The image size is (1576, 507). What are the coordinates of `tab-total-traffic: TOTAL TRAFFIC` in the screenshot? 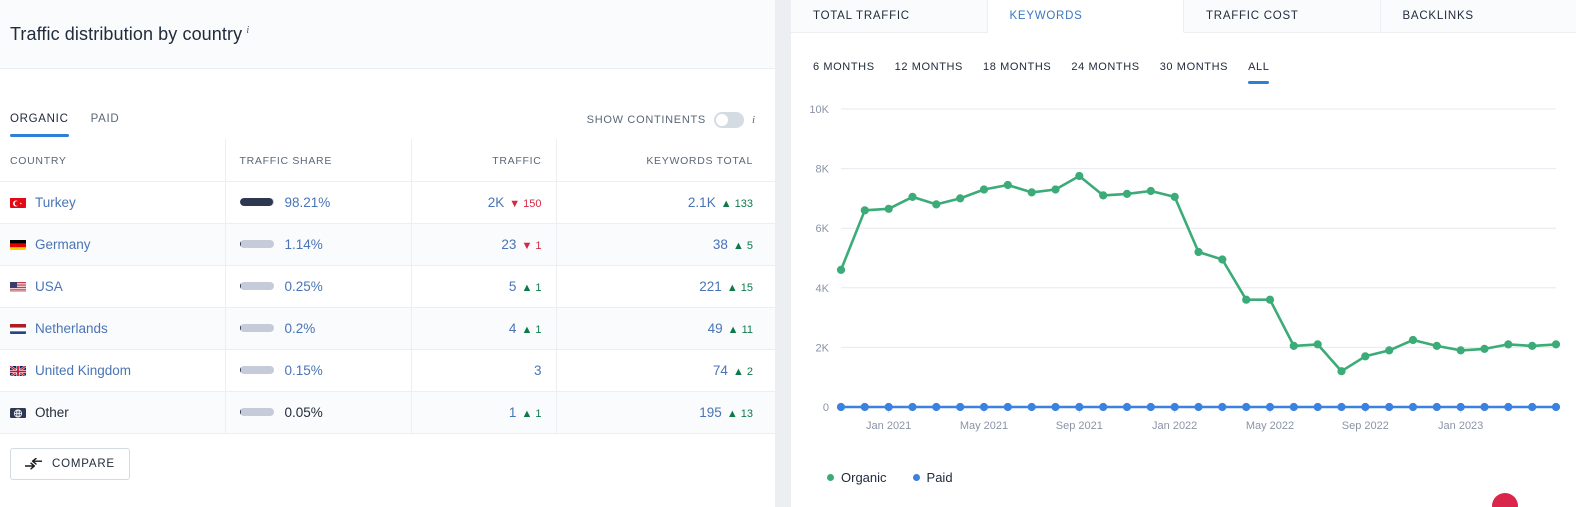 It's located at (889, 16).